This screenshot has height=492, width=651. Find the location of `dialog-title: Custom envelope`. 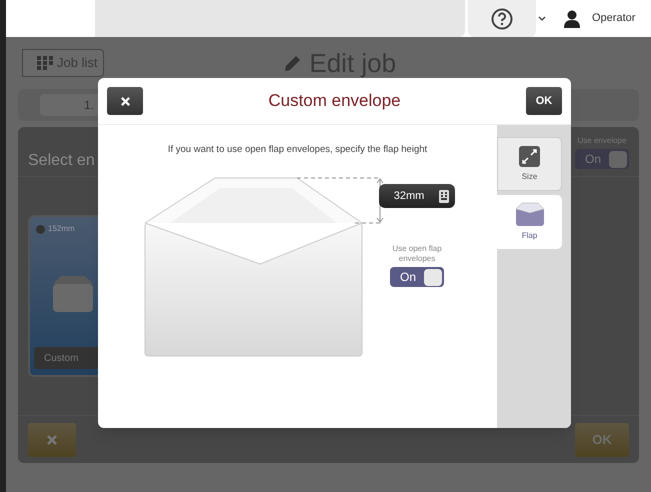

dialog-title: Custom envelope is located at coordinates (334, 101).